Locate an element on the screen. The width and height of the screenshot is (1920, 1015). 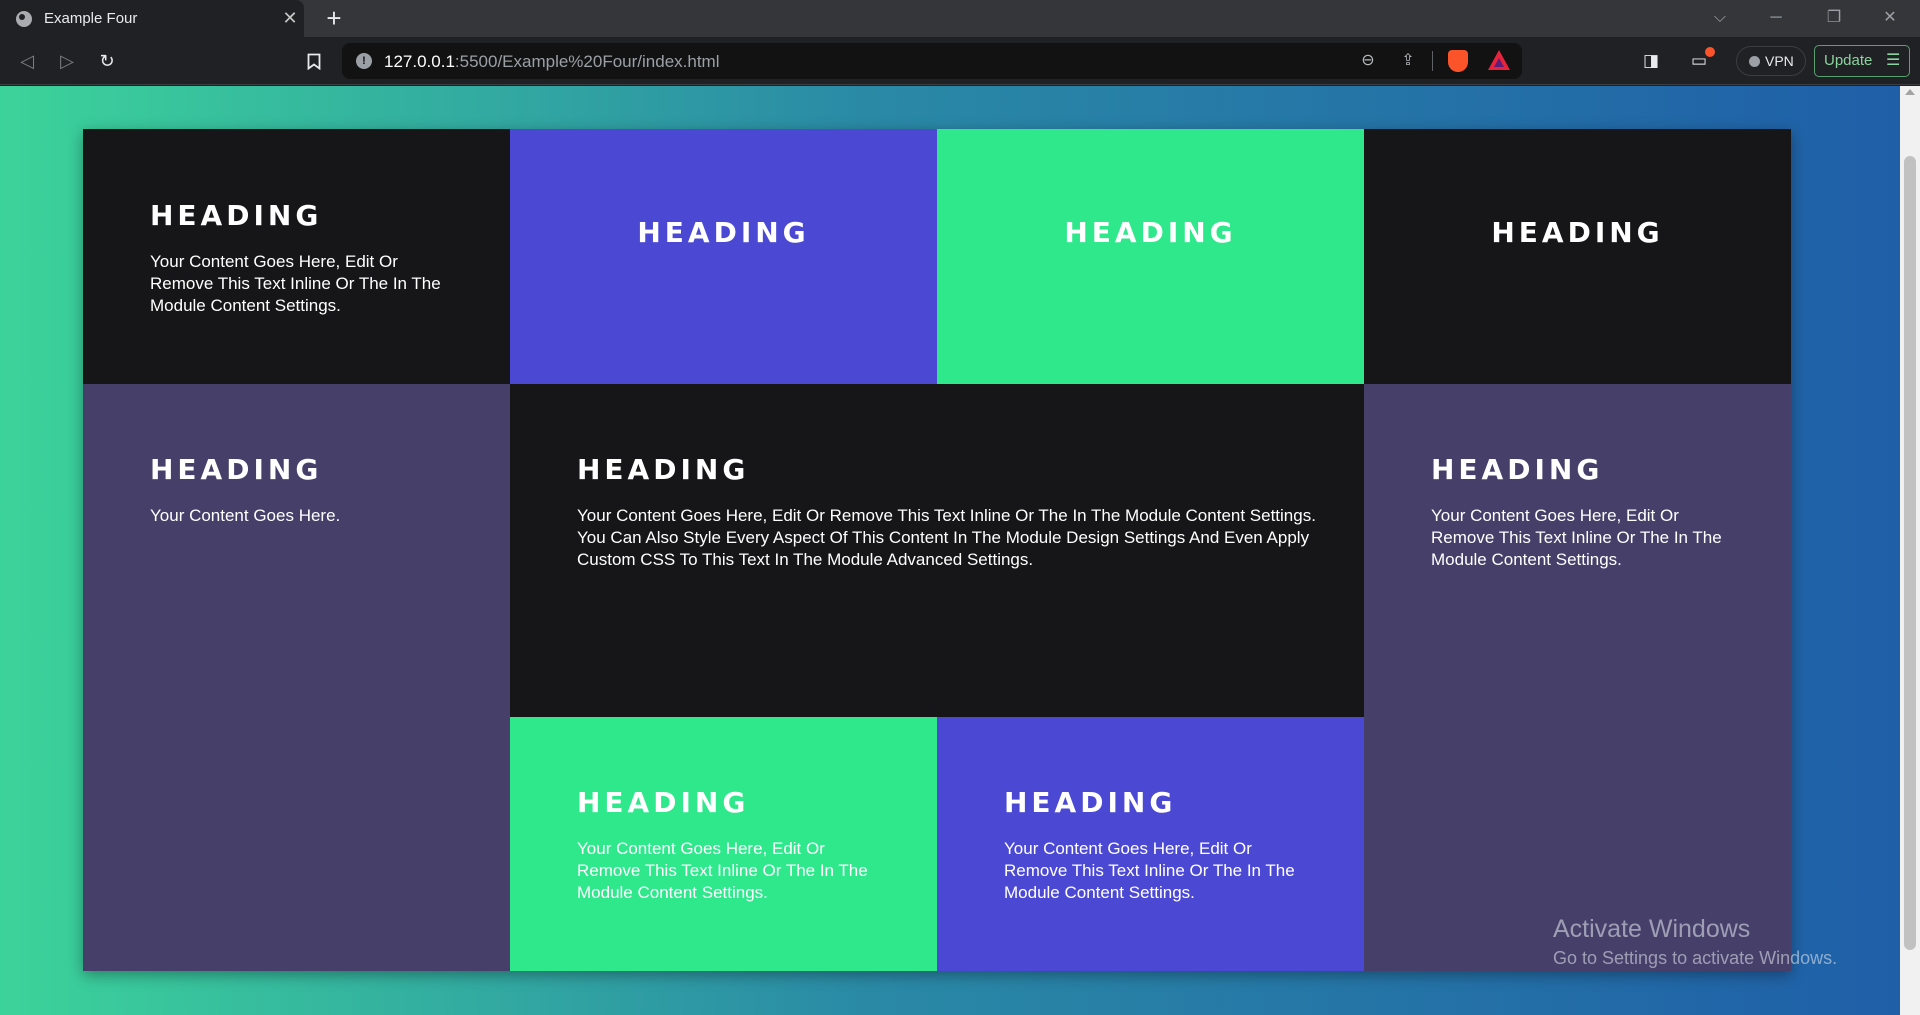
globe-icon is located at coordinates (24, 19).